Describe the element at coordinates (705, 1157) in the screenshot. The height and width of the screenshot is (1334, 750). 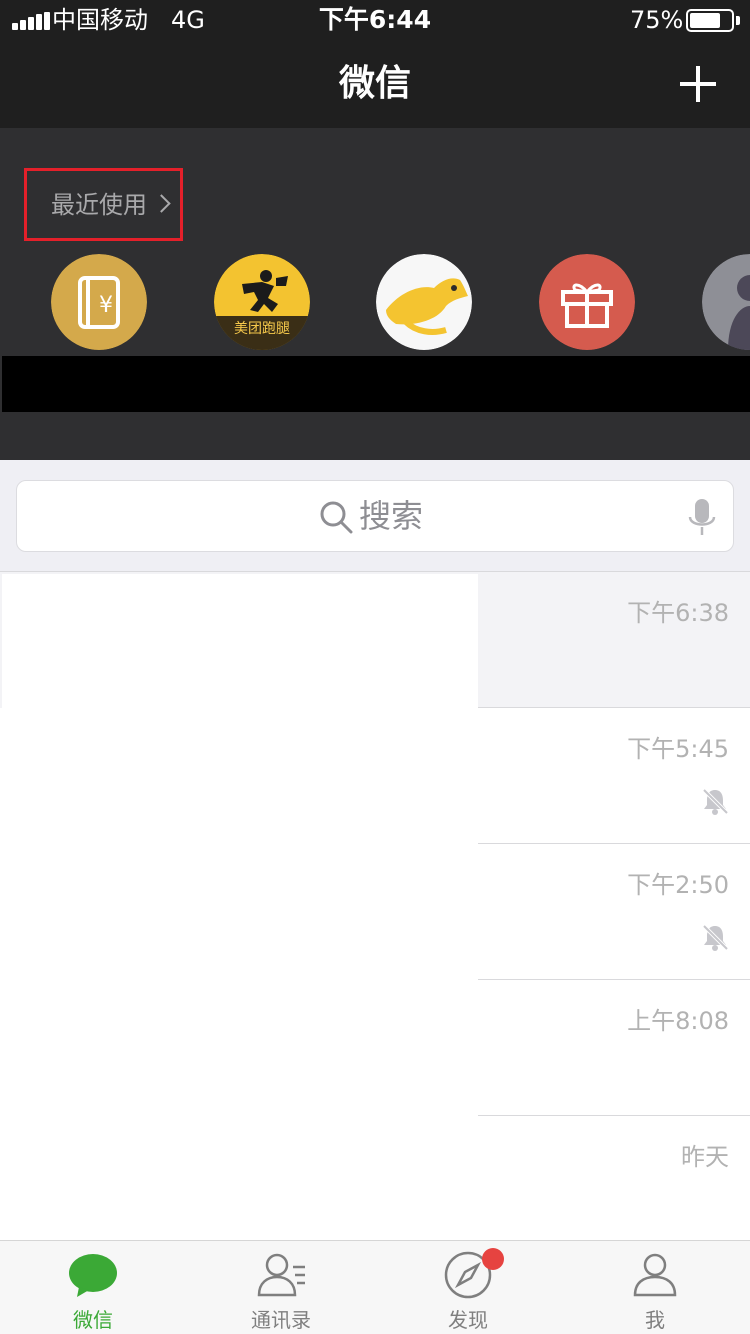
I see `chat-time: 昨天` at that location.